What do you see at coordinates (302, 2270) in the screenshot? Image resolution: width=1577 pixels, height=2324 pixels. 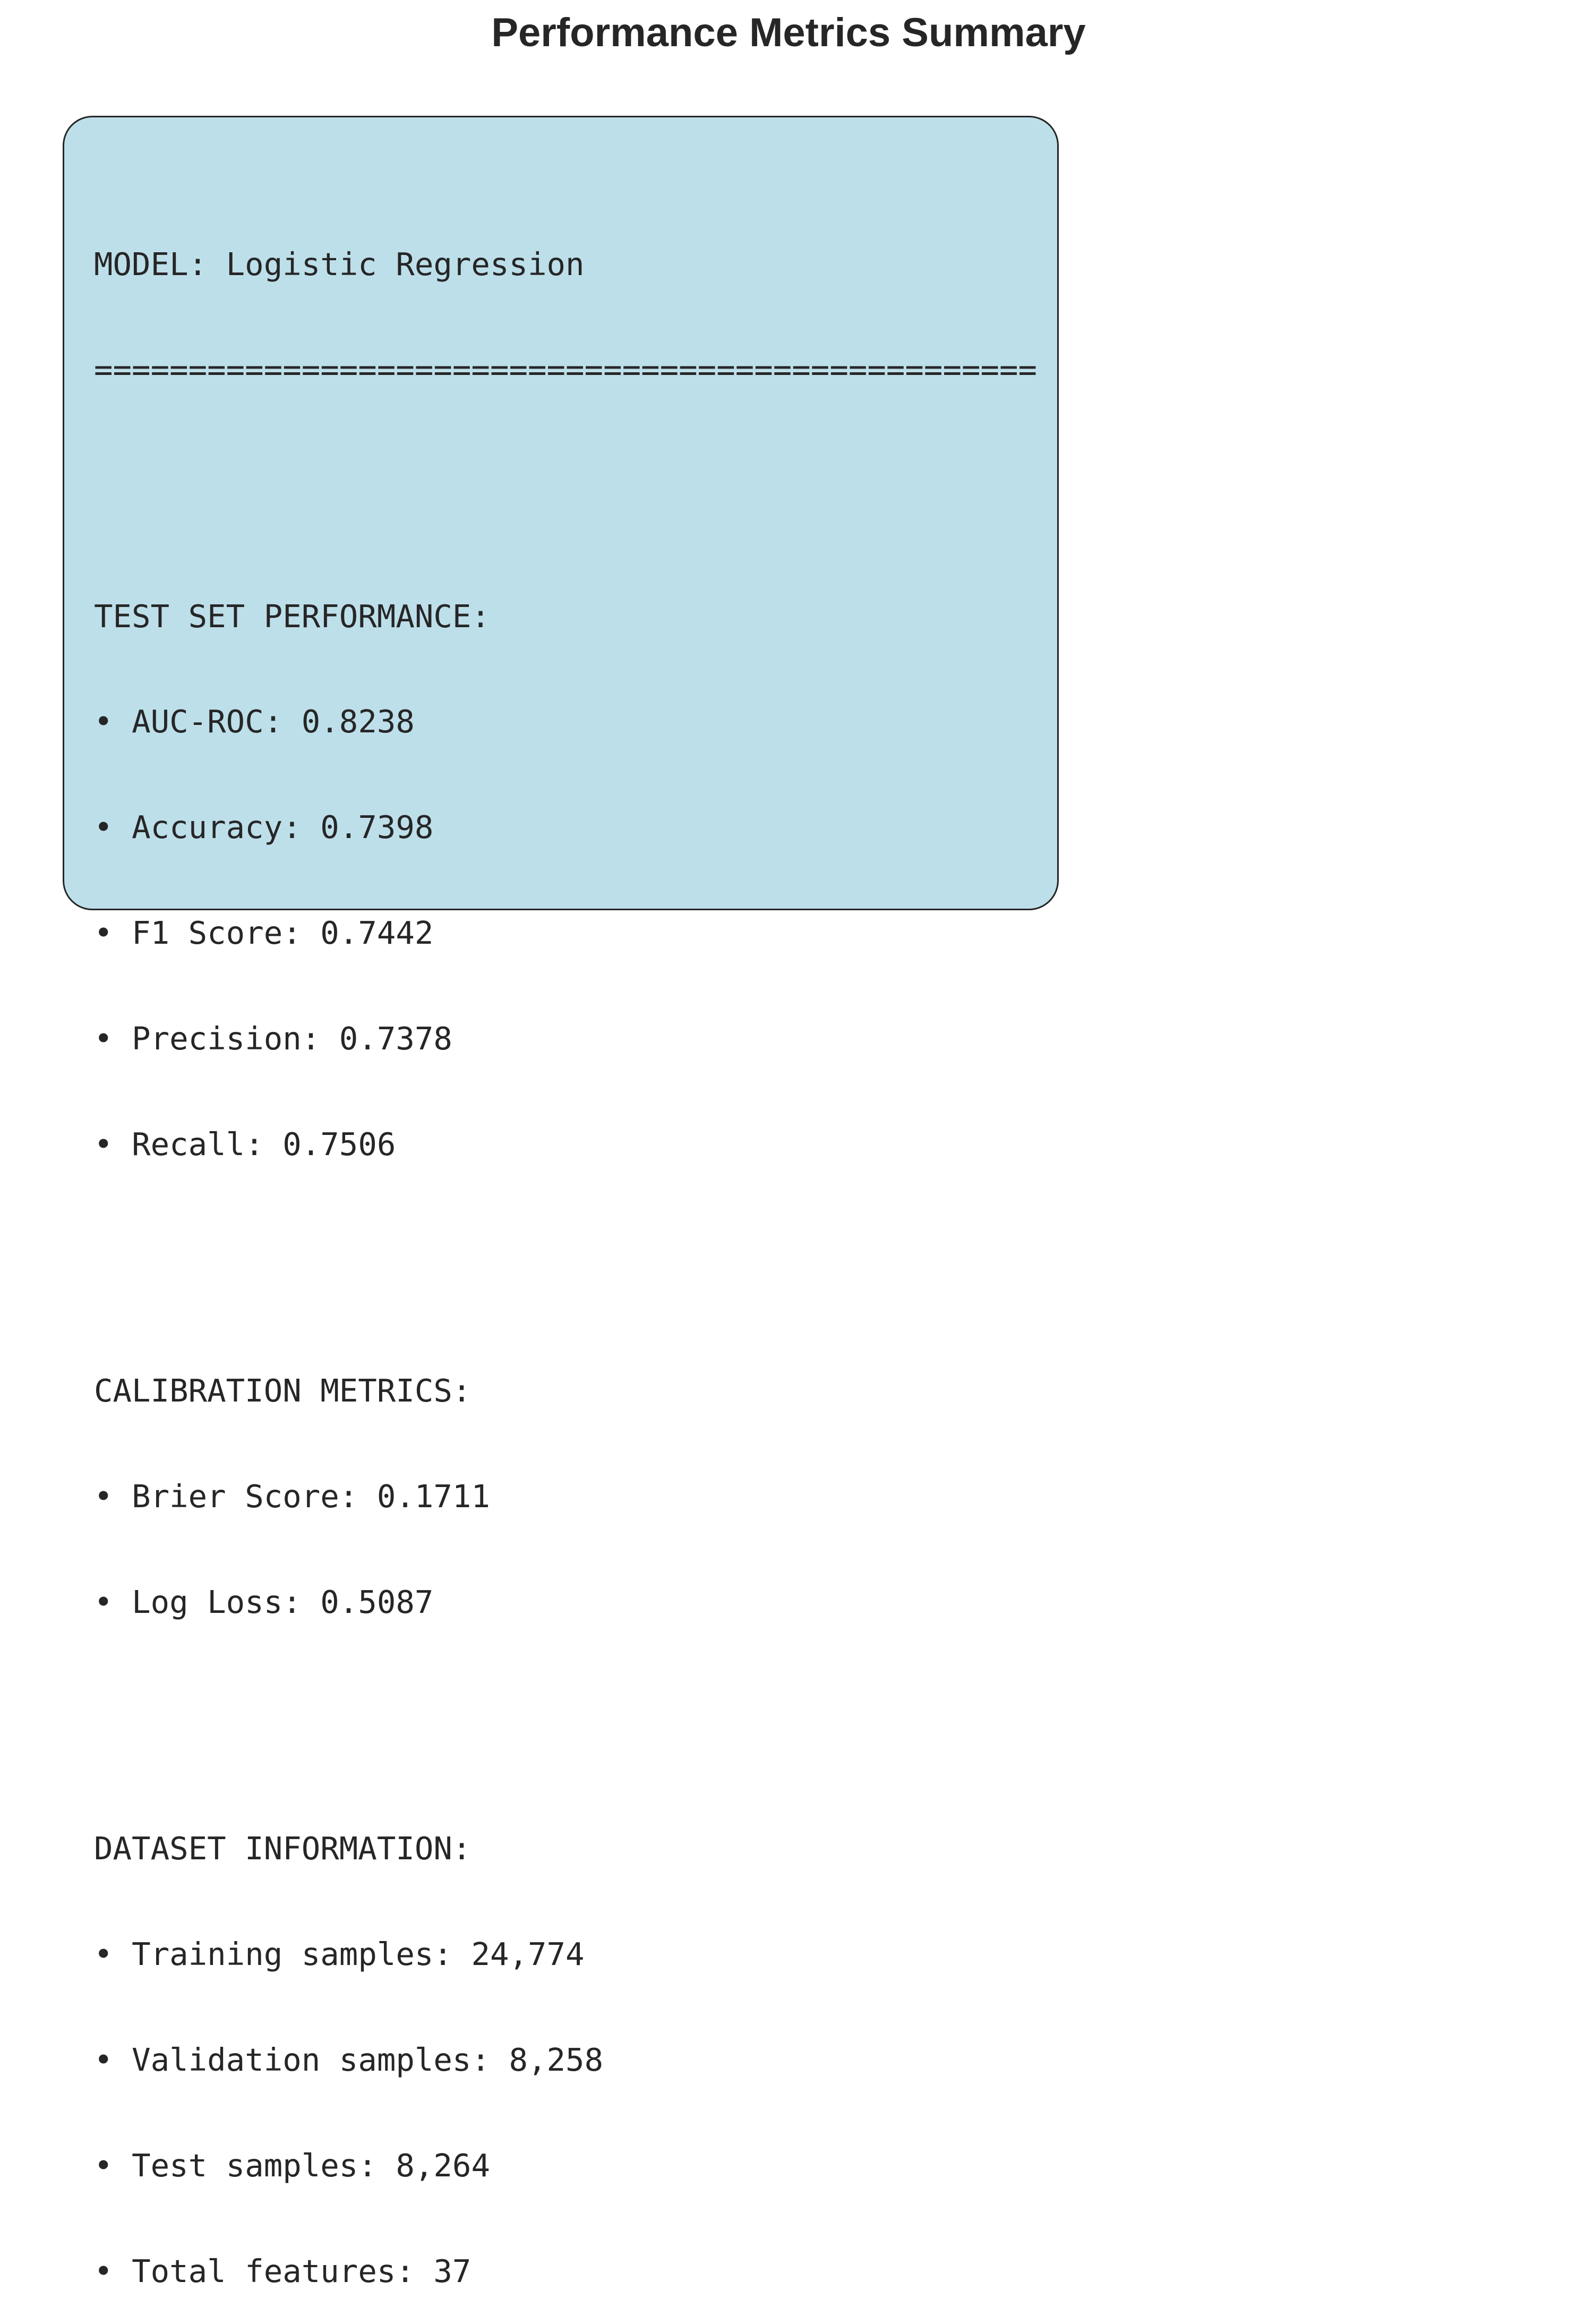 I see `dataset-text: Total features: 37` at bounding box center [302, 2270].